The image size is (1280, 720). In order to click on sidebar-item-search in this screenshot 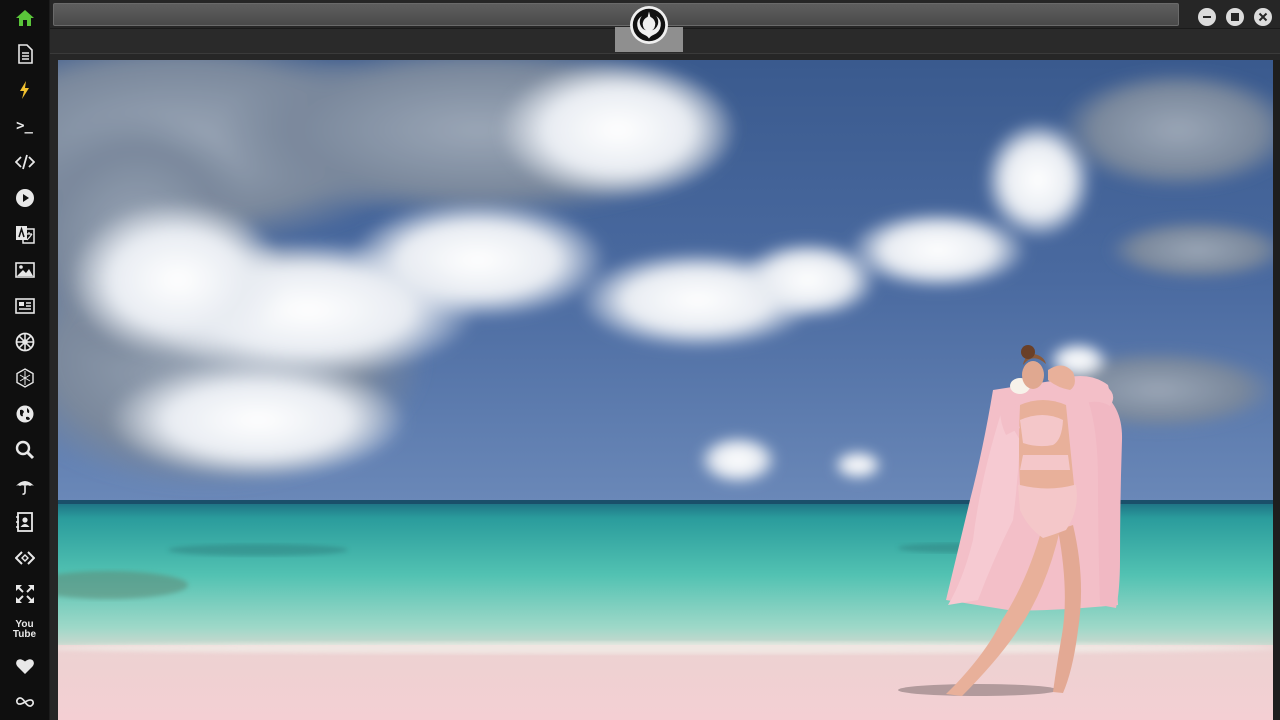, I will do `click(24, 450)`.